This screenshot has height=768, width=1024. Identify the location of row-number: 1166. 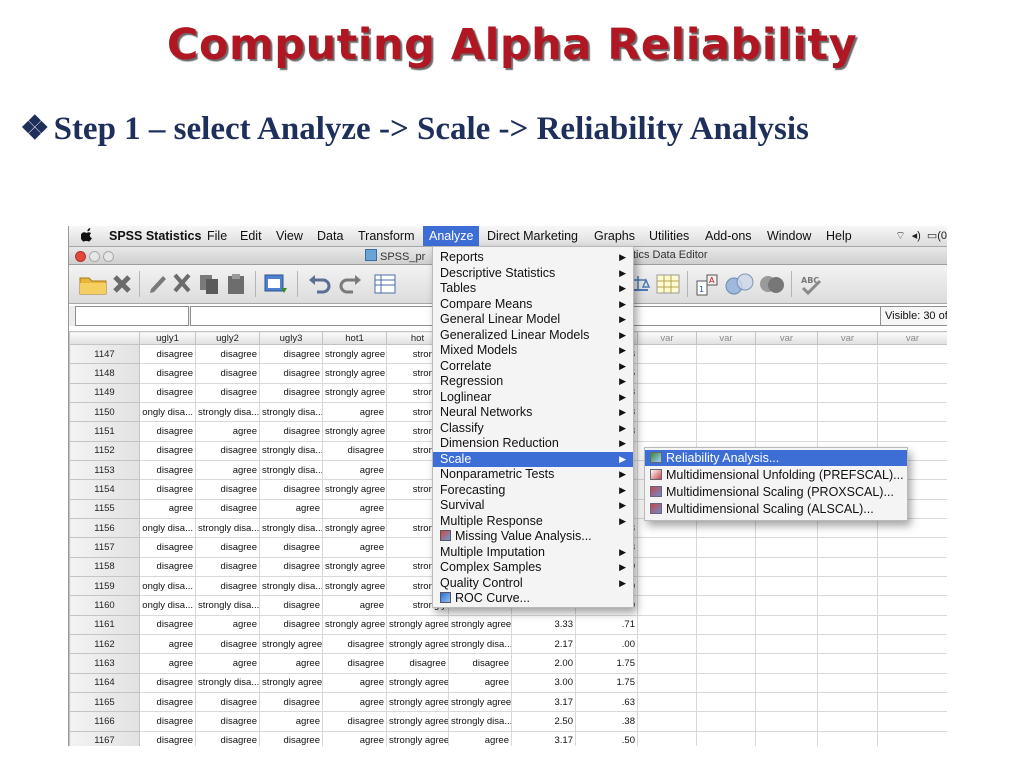
(104, 721).